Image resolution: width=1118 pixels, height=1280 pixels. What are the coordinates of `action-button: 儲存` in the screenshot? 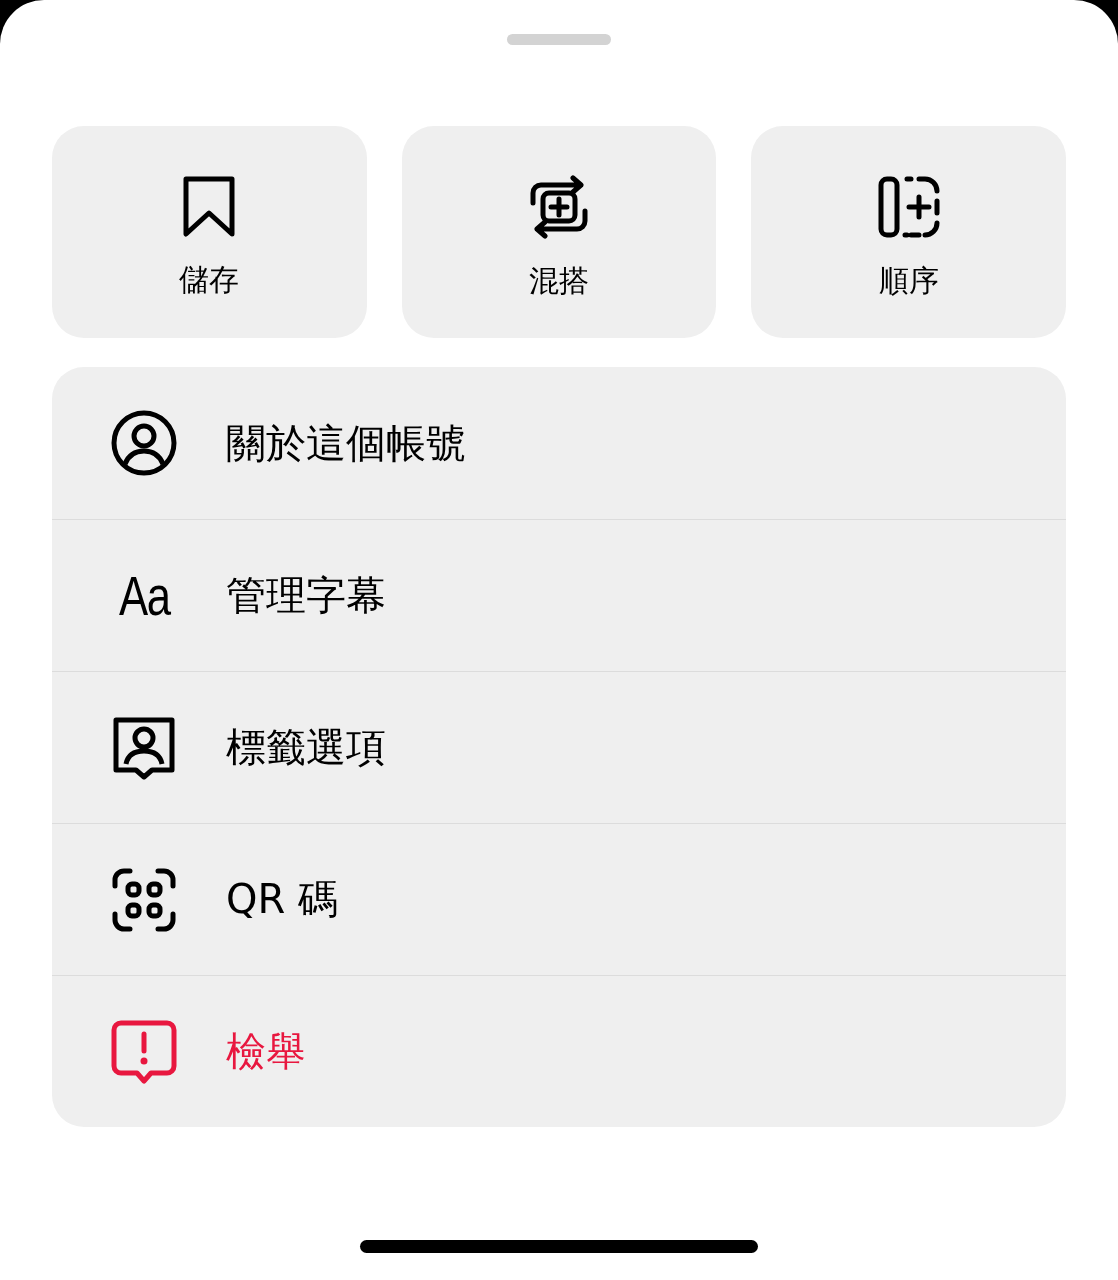 It's located at (209, 232).